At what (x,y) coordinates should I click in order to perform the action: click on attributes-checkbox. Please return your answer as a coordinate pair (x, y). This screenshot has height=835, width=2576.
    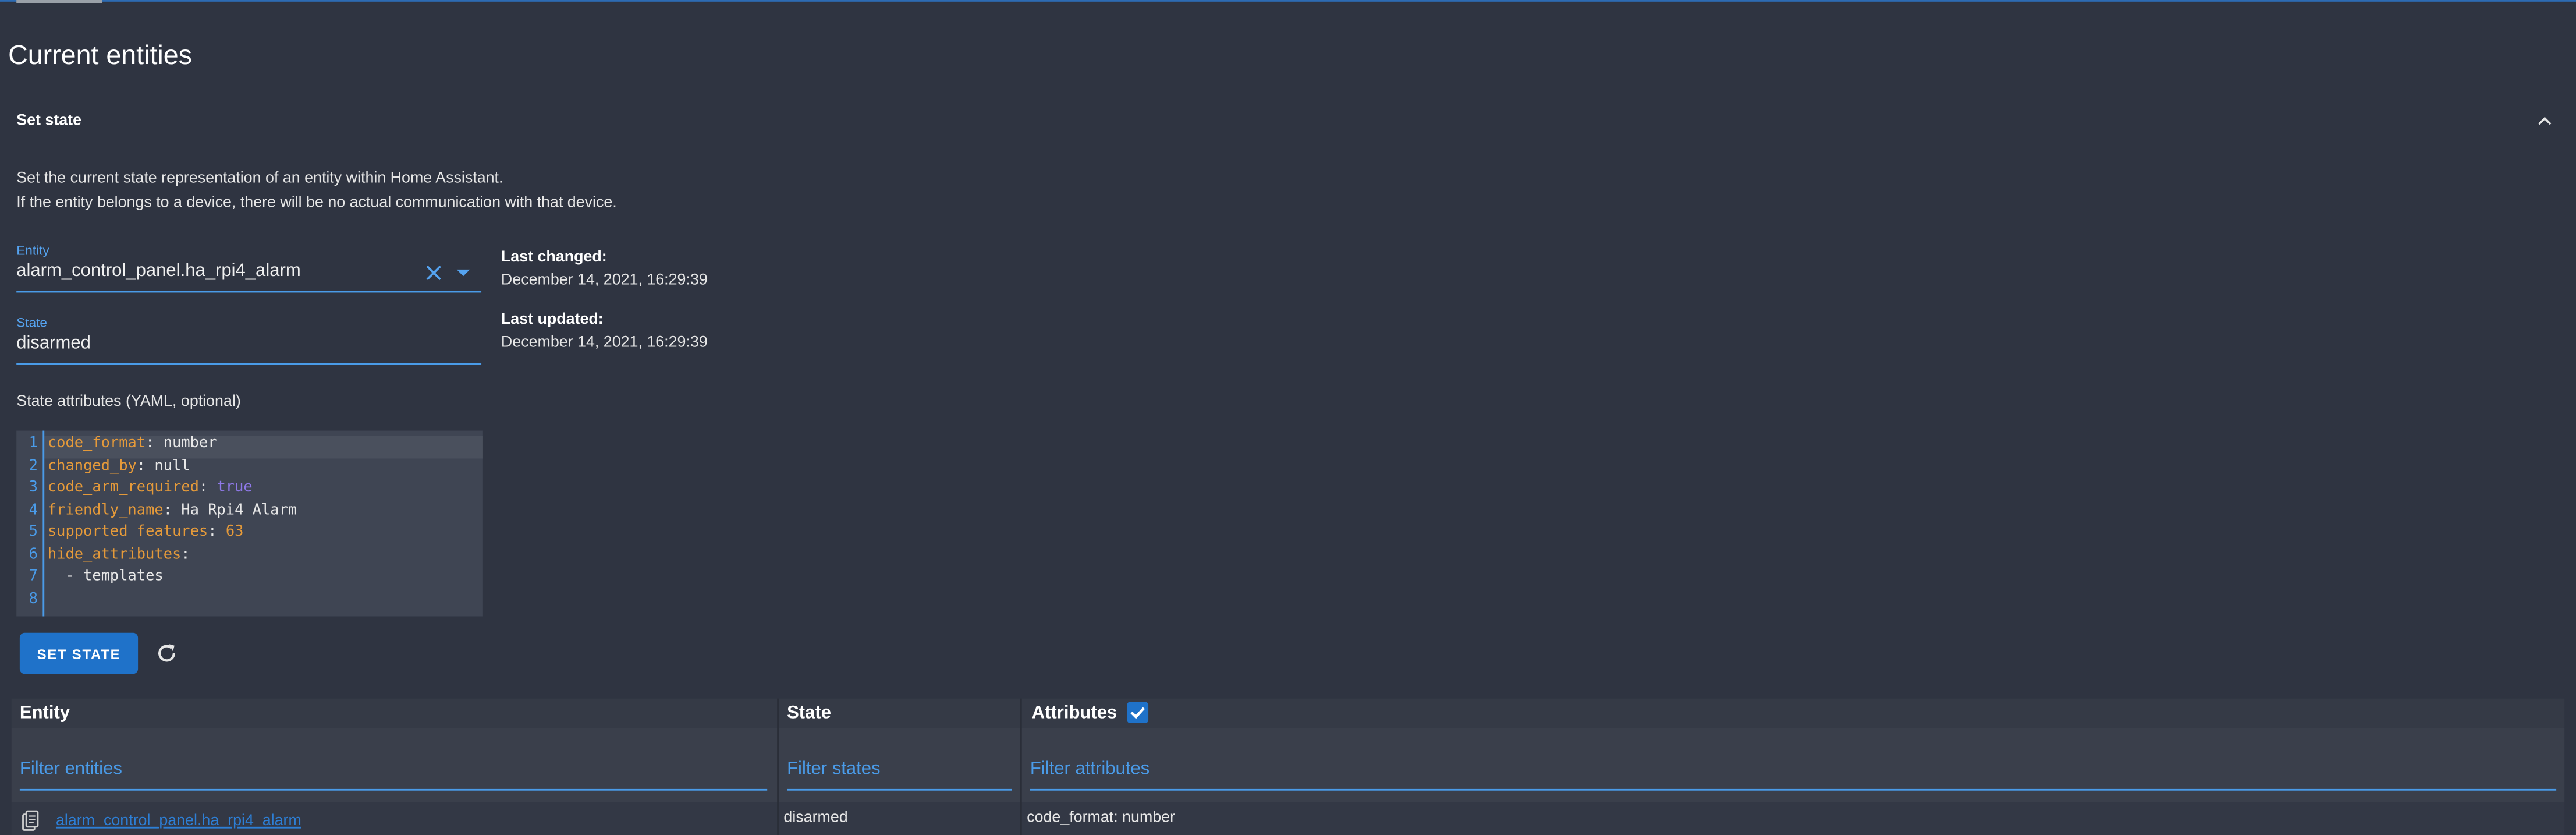
    Looking at the image, I should click on (1138, 713).